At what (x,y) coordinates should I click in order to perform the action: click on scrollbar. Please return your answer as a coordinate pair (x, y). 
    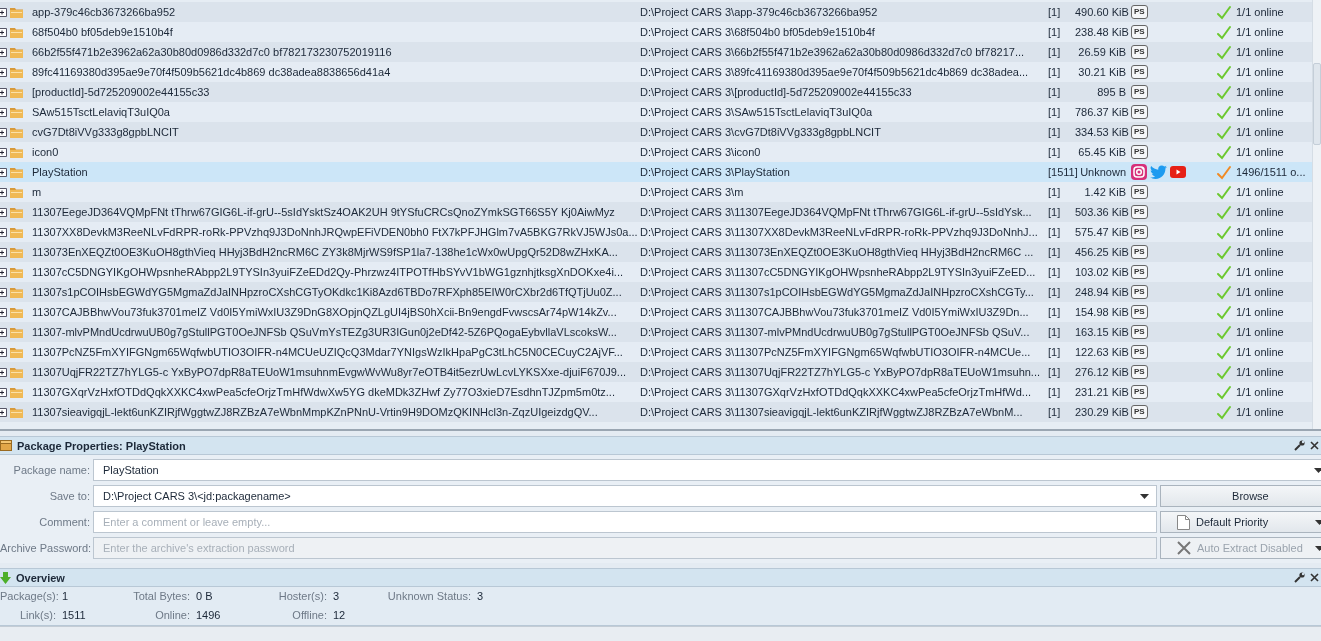
    Looking at the image, I should click on (1316, 214).